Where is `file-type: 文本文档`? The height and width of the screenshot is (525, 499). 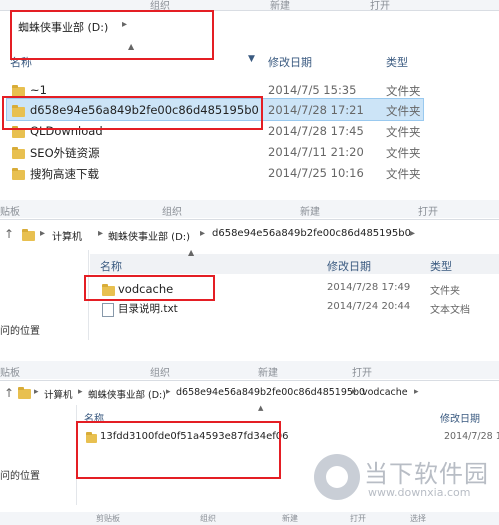
file-type: 文本文档 is located at coordinates (450, 310).